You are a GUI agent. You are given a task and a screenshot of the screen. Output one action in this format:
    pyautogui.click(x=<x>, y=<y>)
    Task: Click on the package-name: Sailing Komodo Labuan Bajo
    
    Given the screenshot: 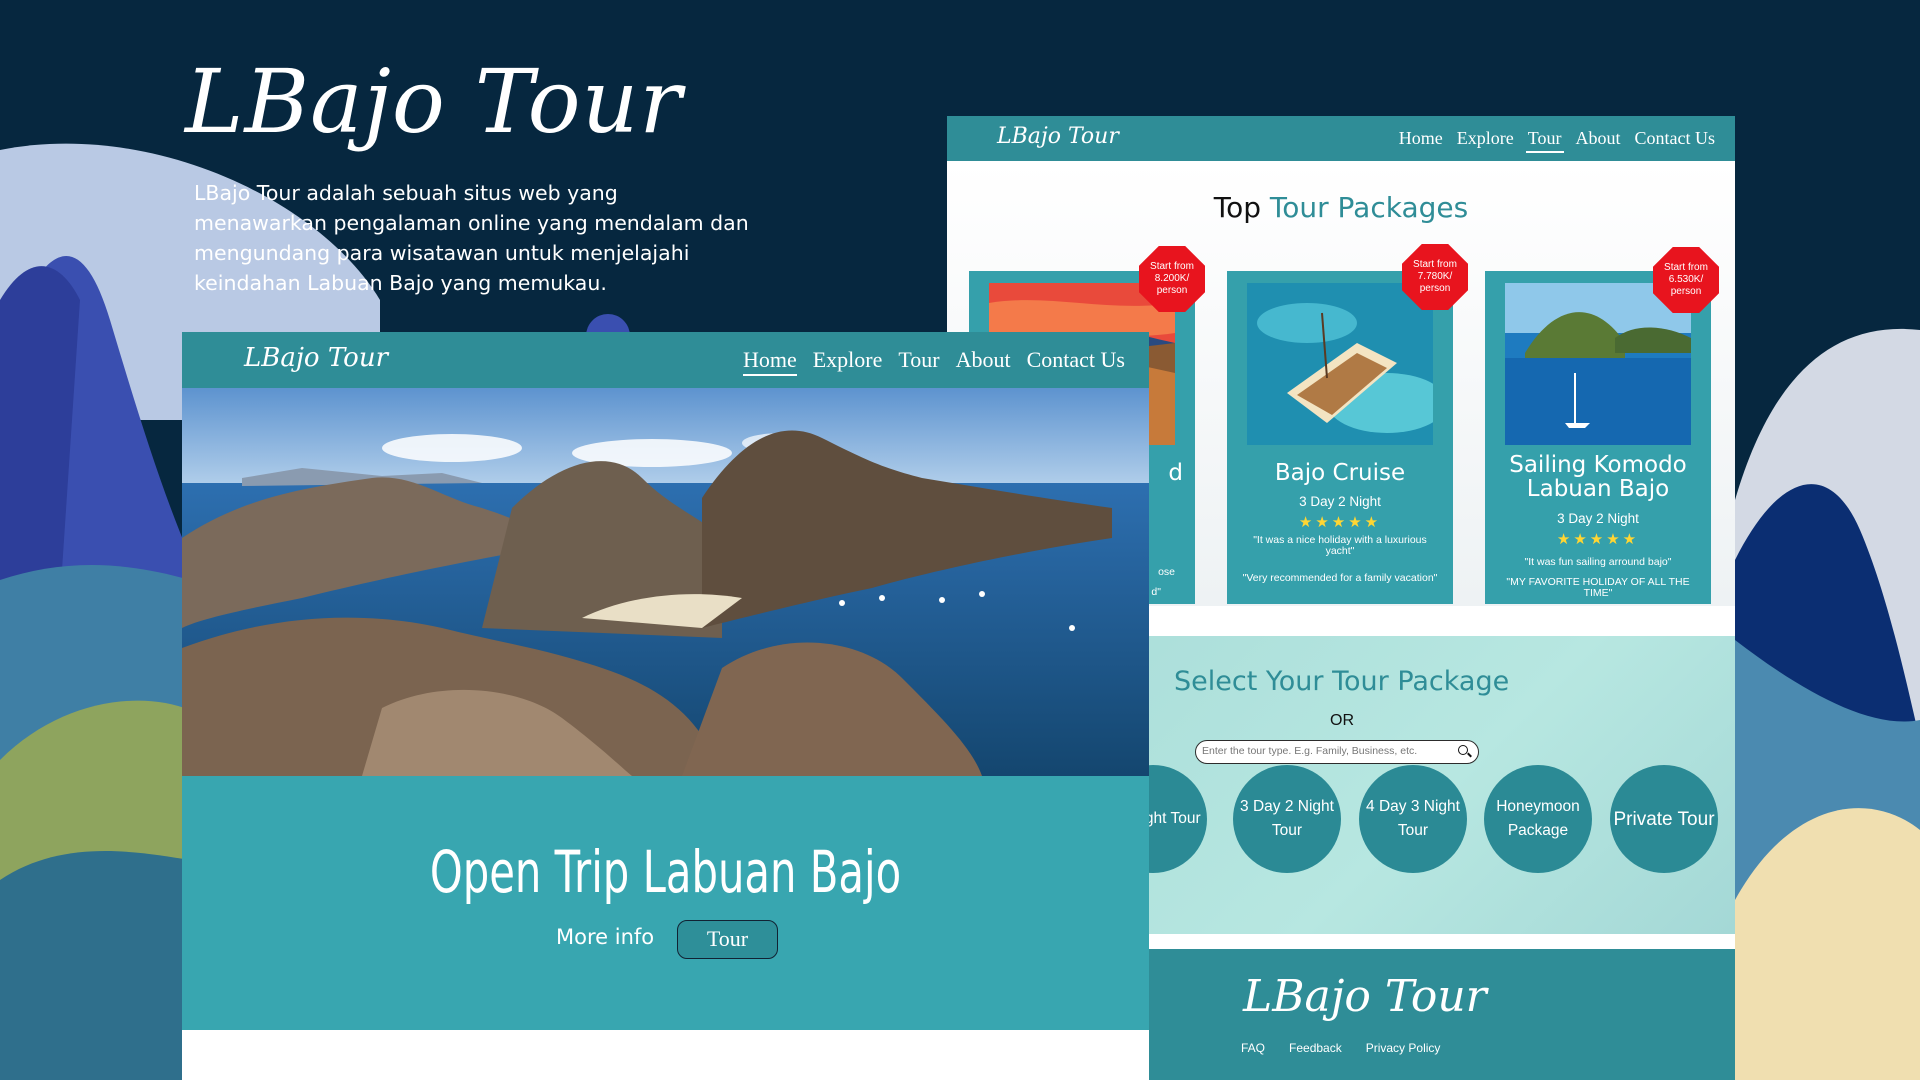 What is the action you would take?
    pyautogui.click(x=1598, y=477)
    